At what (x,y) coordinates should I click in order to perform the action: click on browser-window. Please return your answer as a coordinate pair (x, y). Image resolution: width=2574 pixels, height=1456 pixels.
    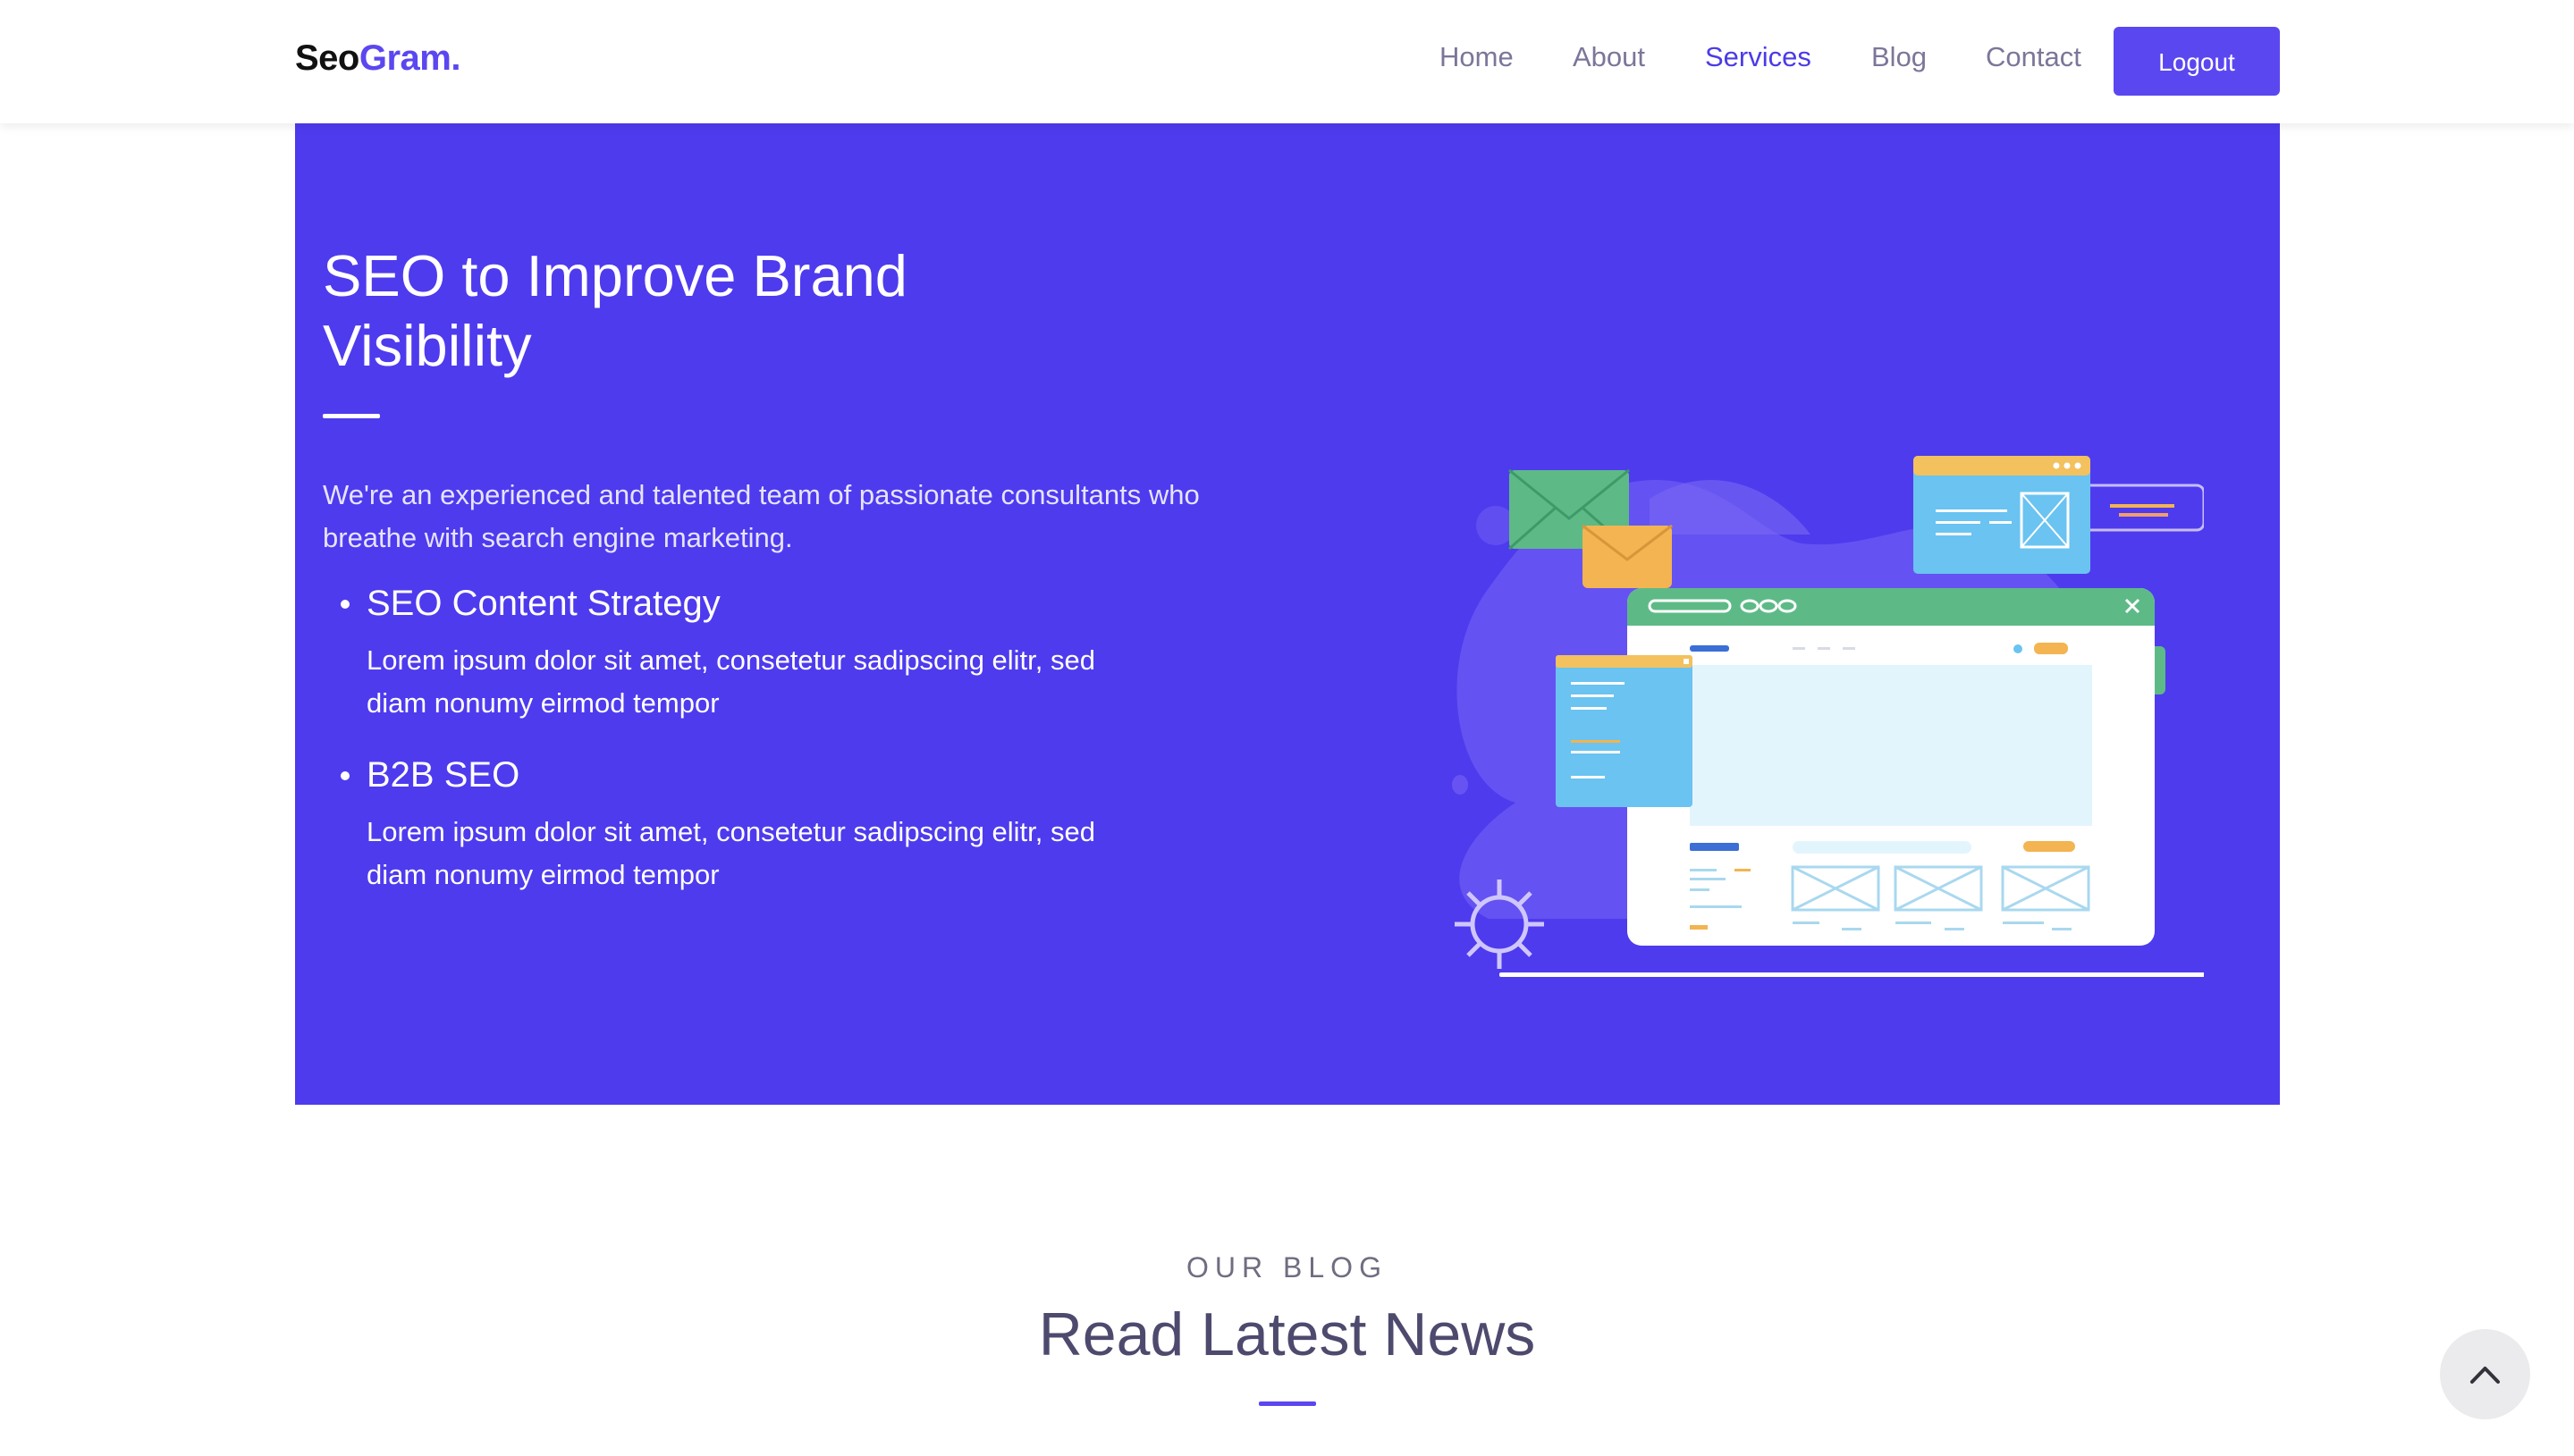
    Looking at the image, I should click on (1891, 767).